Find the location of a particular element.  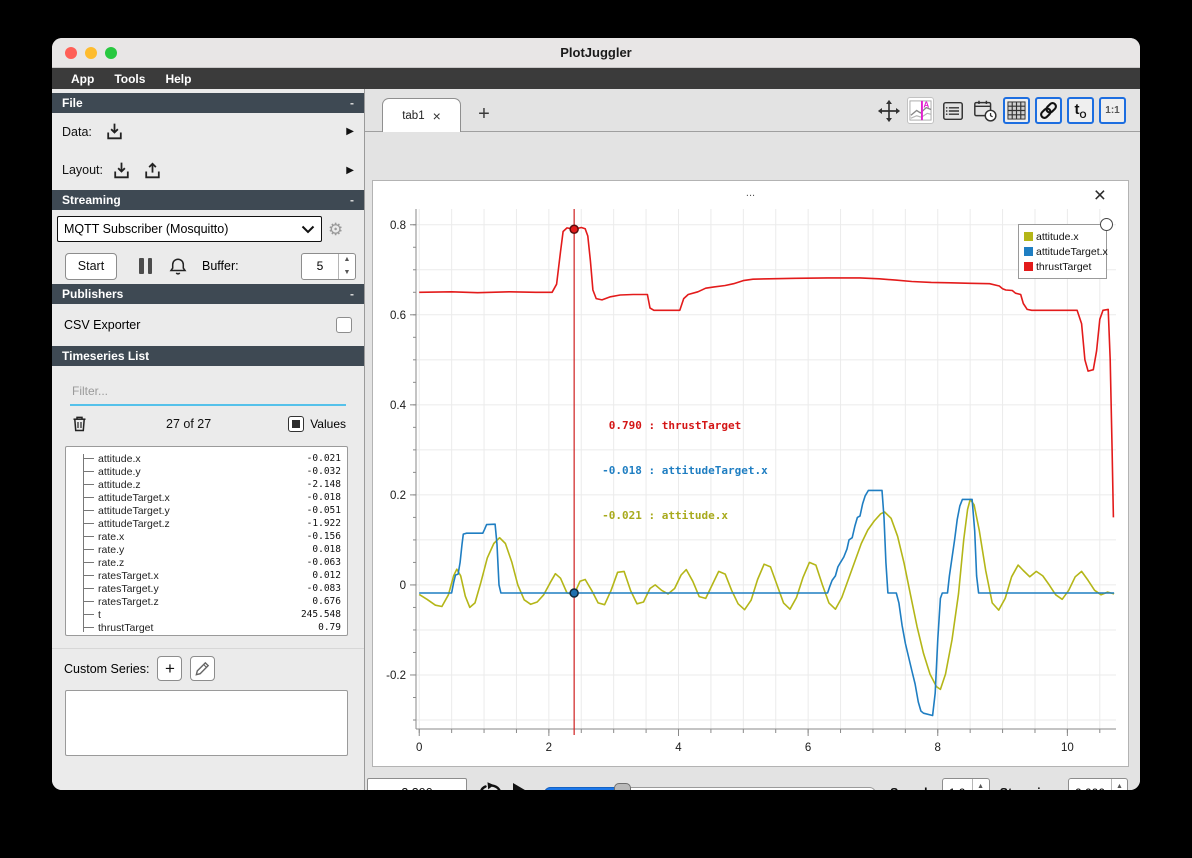

datetime-button is located at coordinates (984, 110).